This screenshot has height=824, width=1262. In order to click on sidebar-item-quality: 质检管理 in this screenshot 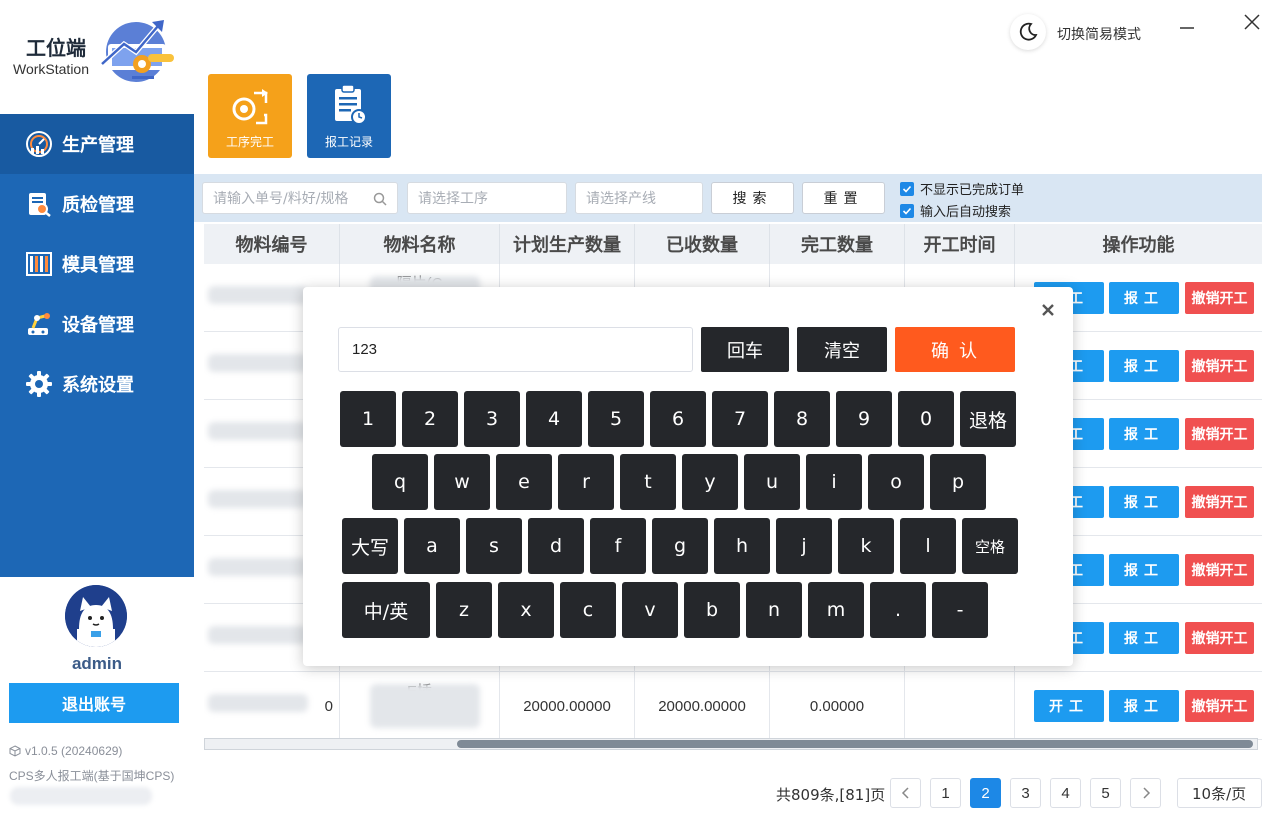, I will do `click(97, 204)`.